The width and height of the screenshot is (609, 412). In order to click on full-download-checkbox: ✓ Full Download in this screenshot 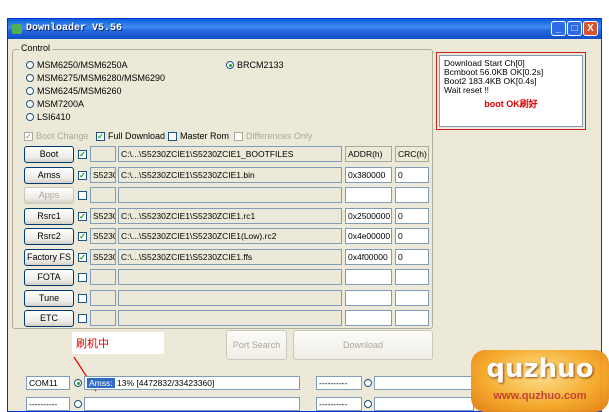, I will do `click(130, 136)`.